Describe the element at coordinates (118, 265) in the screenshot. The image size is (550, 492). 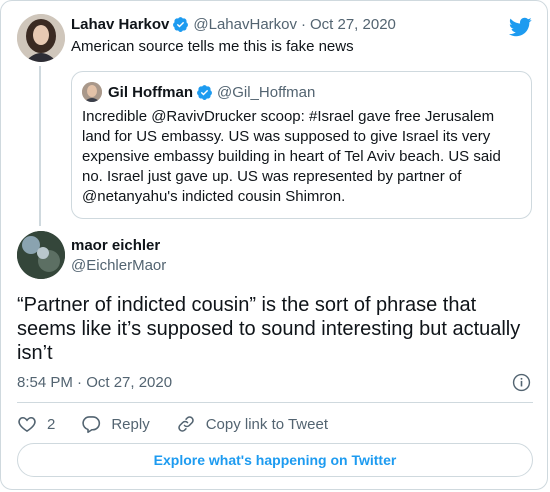
I see `main-author-handle: @EichlerMaor` at that location.